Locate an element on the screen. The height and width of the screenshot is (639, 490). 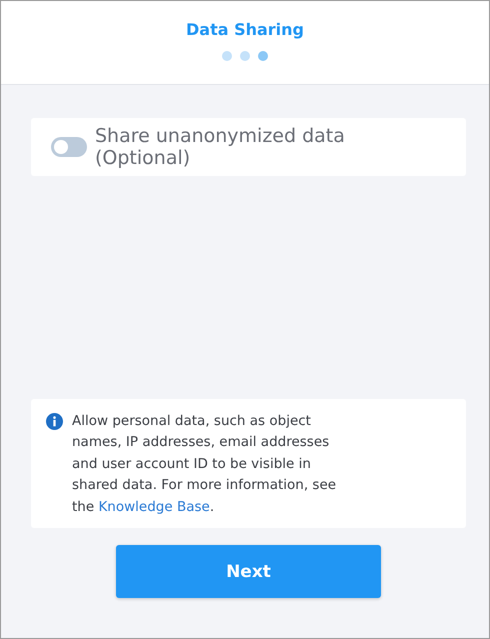
info-icon is located at coordinates (54, 421).